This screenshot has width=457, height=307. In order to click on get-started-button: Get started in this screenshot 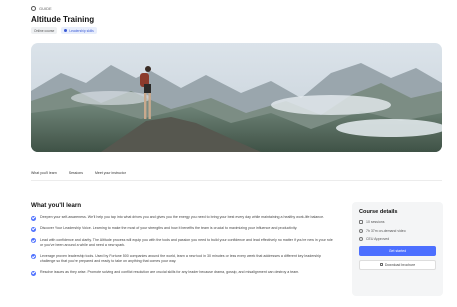, I will do `click(397, 250)`.